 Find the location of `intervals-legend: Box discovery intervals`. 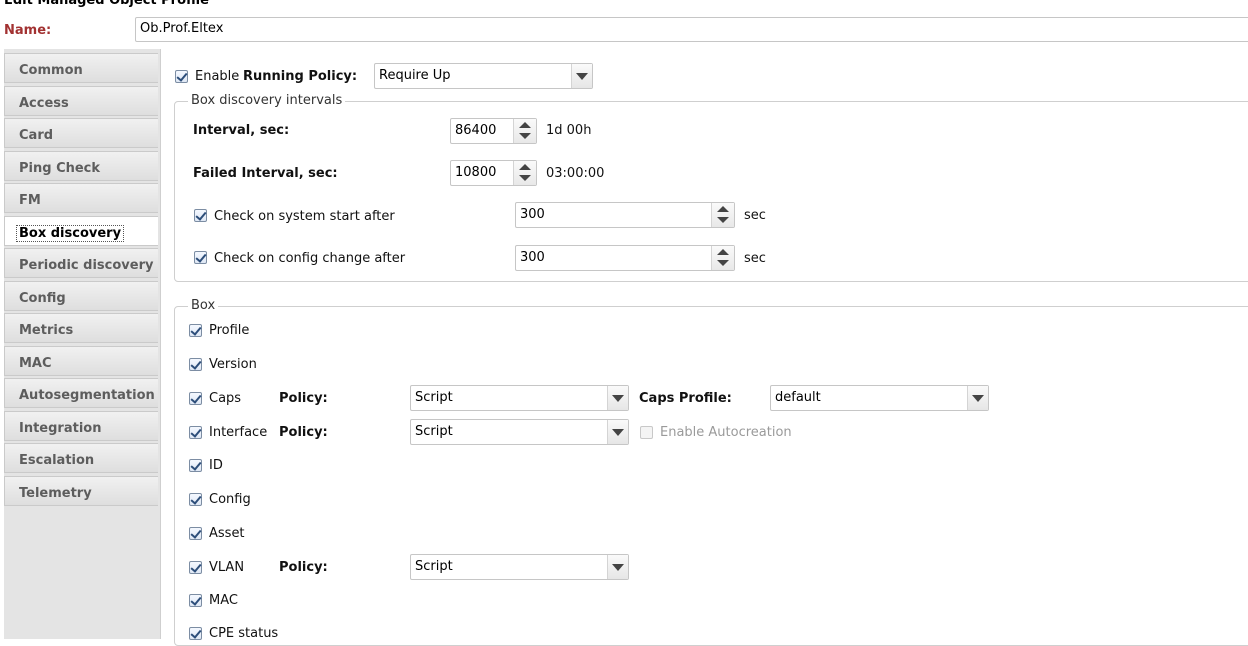

intervals-legend: Box discovery intervals is located at coordinates (267, 100).